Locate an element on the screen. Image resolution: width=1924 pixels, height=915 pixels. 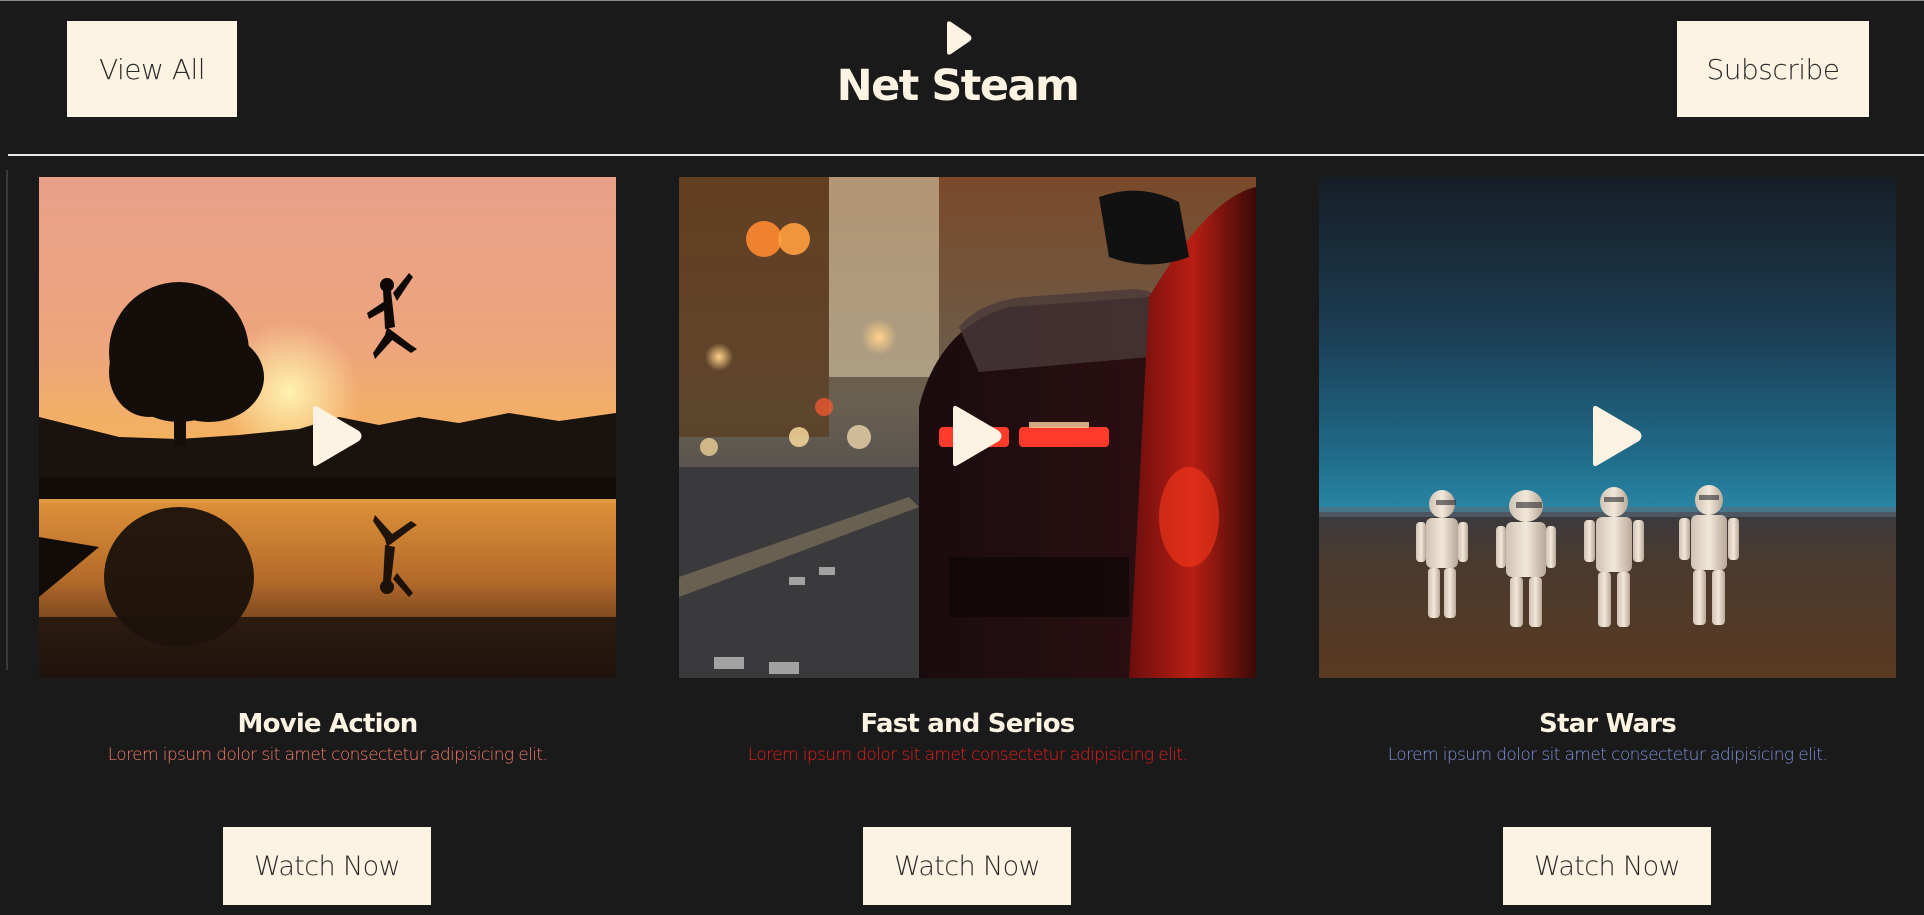
card-title: Star Wars is located at coordinates (1608, 724).